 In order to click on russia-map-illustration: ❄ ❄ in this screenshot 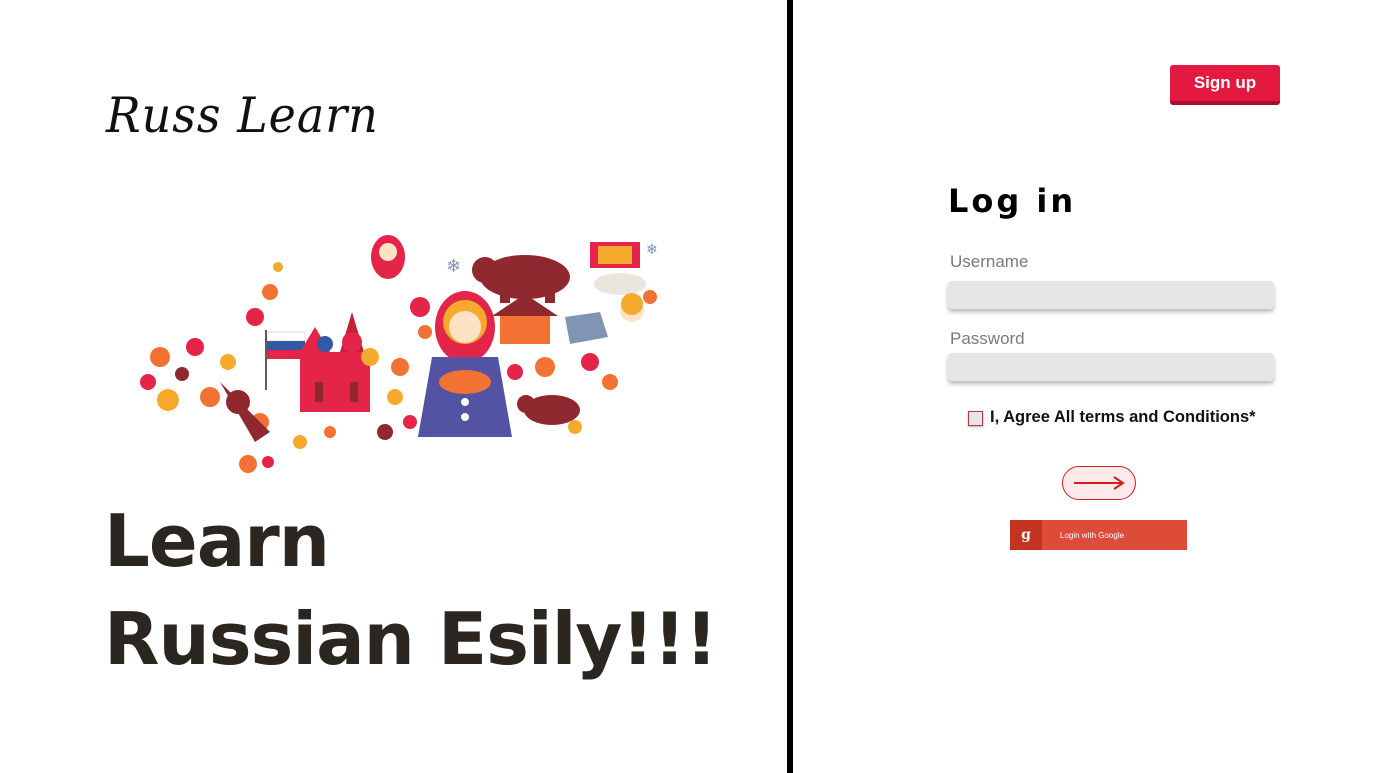, I will do `click(399, 354)`.